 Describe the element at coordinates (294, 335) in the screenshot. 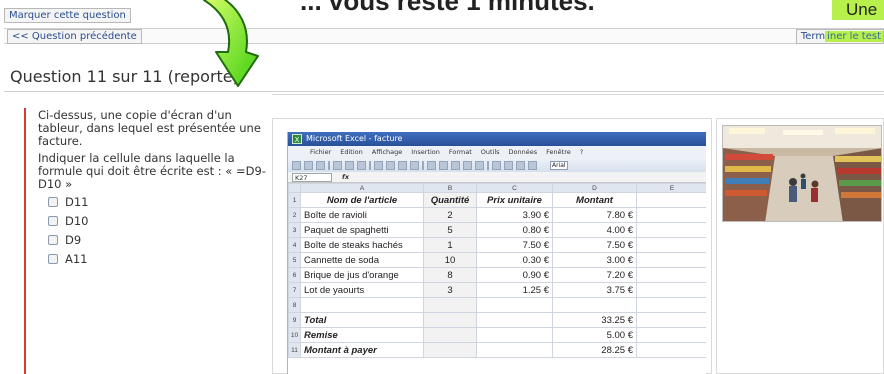

I see `row-number: 10` at that location.